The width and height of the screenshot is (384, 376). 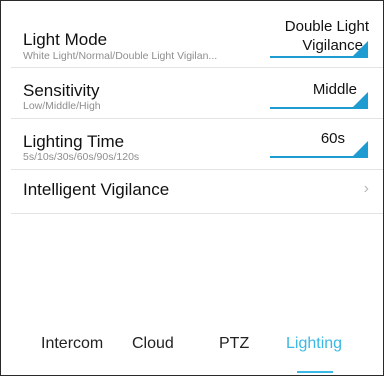 I want to click on light-mode-value-line1: Double Light, so click(x=326, y=26).